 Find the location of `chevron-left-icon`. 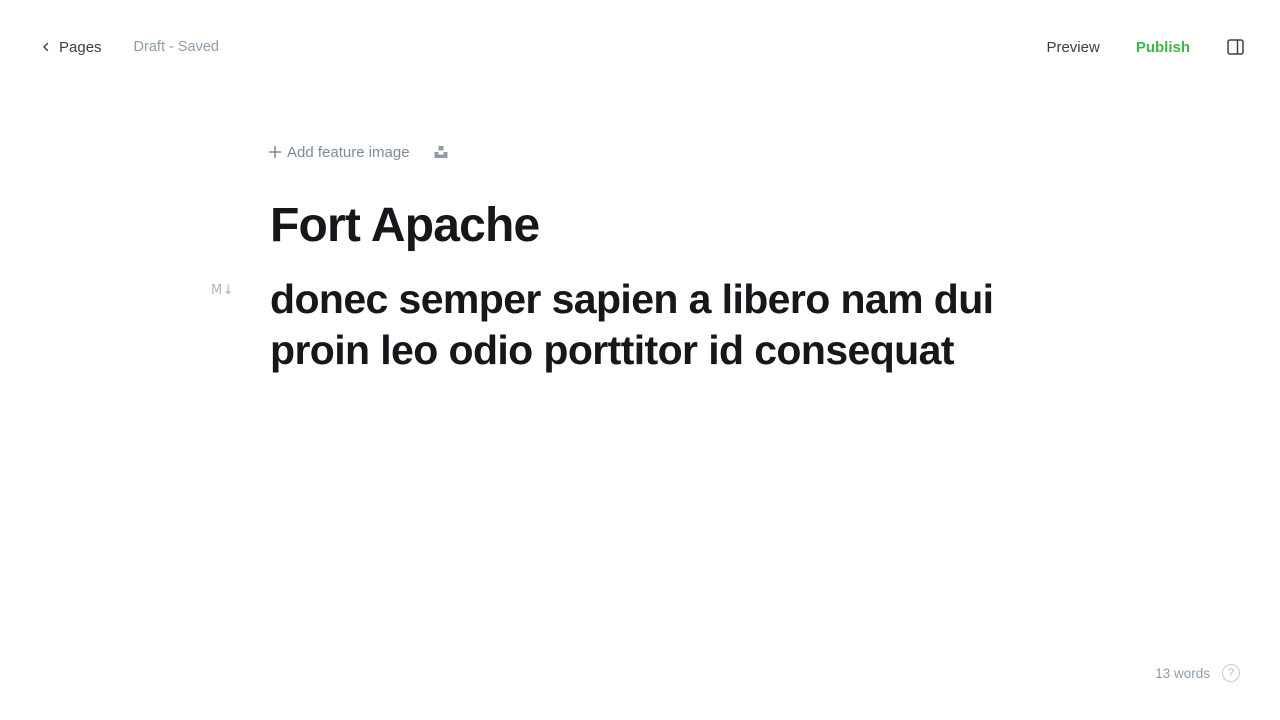

chevron-left-icon is located at coordinates (46, 47).